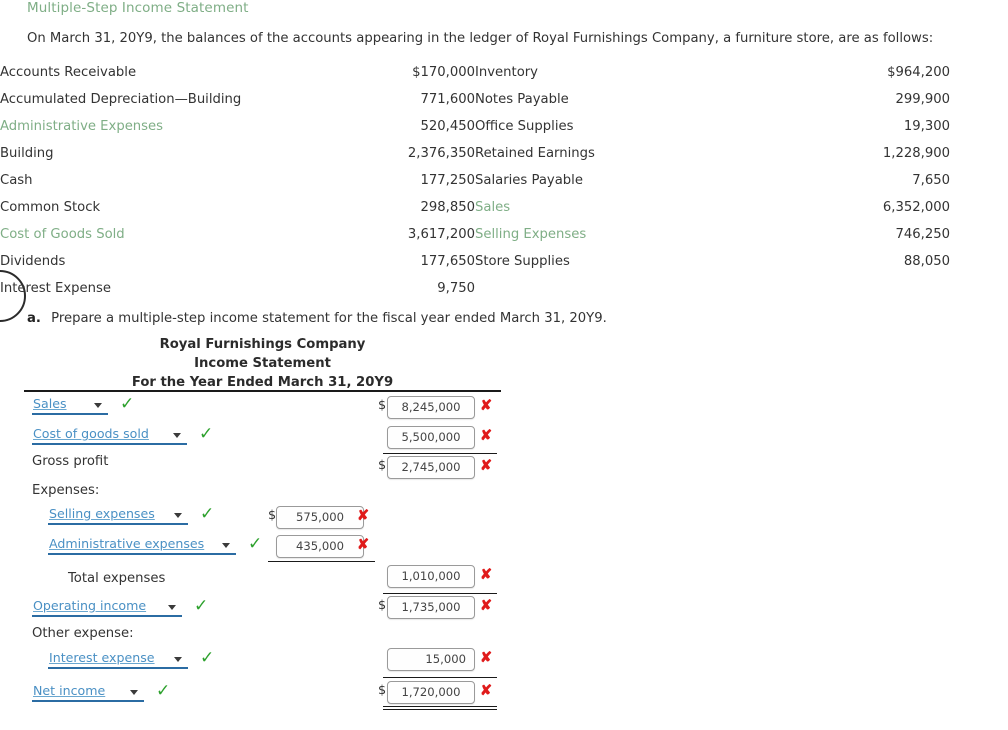 The width and height of the screenshot is (1008, 730). I want to click on table-row: Dividends 177,650 Store Supplies 88,050, so click(475, 261).